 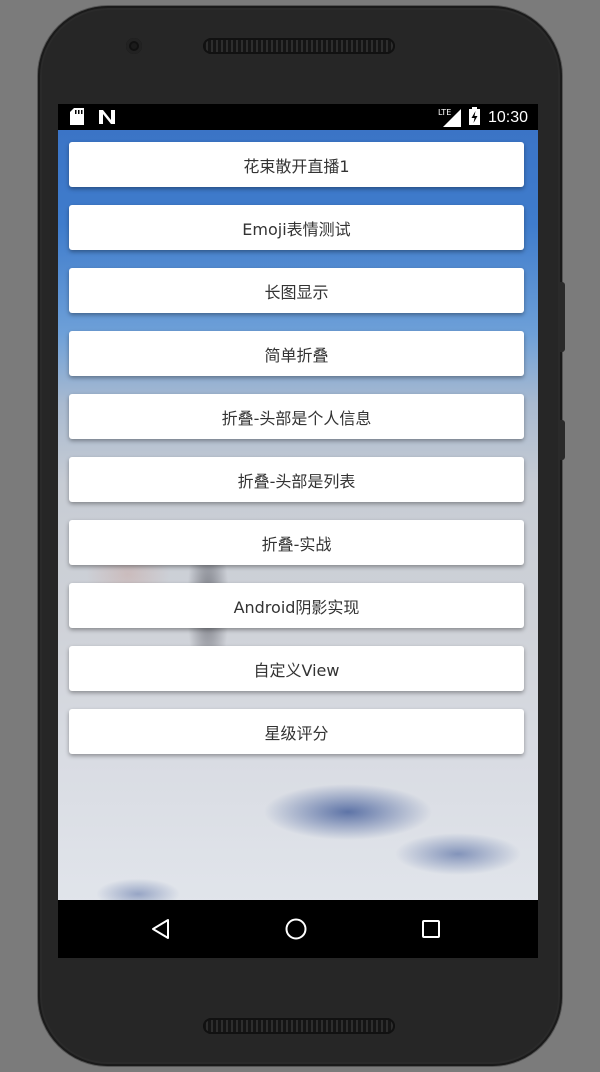 I want to click on volume-button, so click(x=562, y=317).